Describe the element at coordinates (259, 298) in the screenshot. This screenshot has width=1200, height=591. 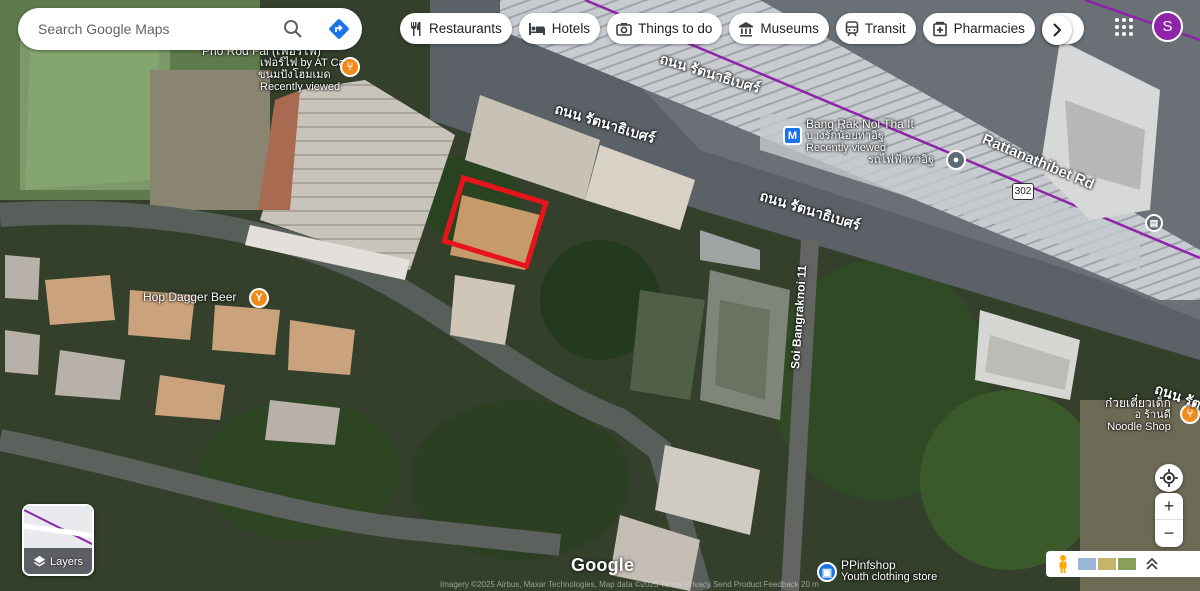
I see `bar-pin-icon: Y` at that location.